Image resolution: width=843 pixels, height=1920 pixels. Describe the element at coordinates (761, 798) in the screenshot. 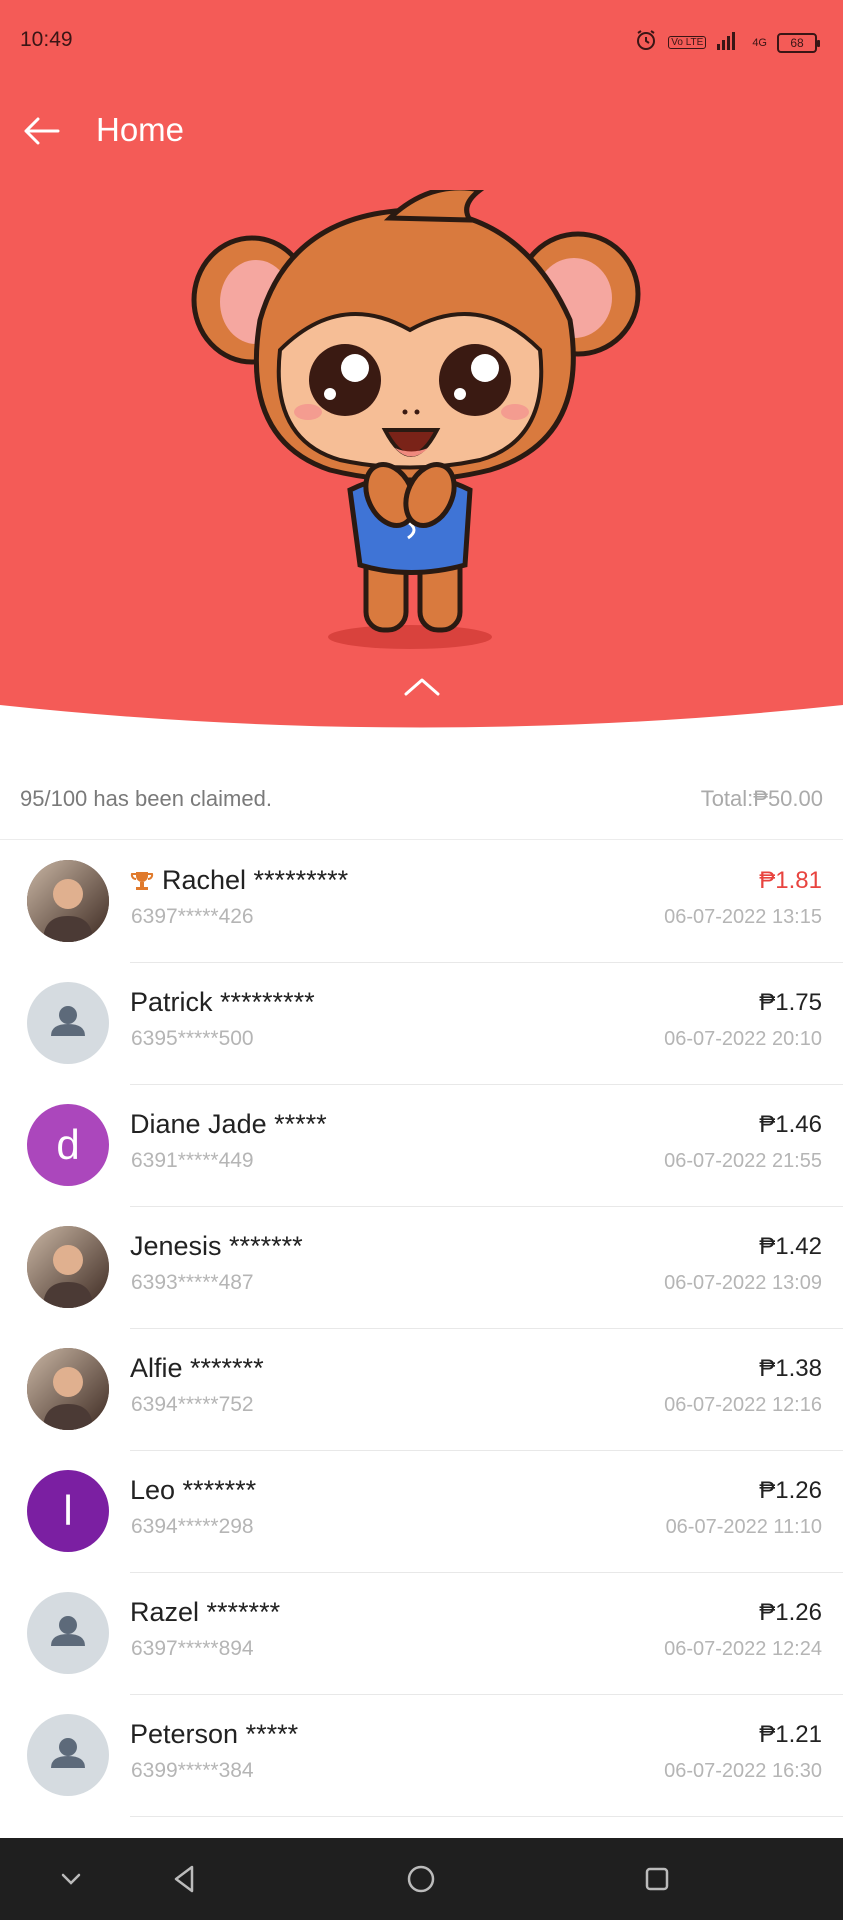

I see `total-amount: Total:₱50.00` at that location.